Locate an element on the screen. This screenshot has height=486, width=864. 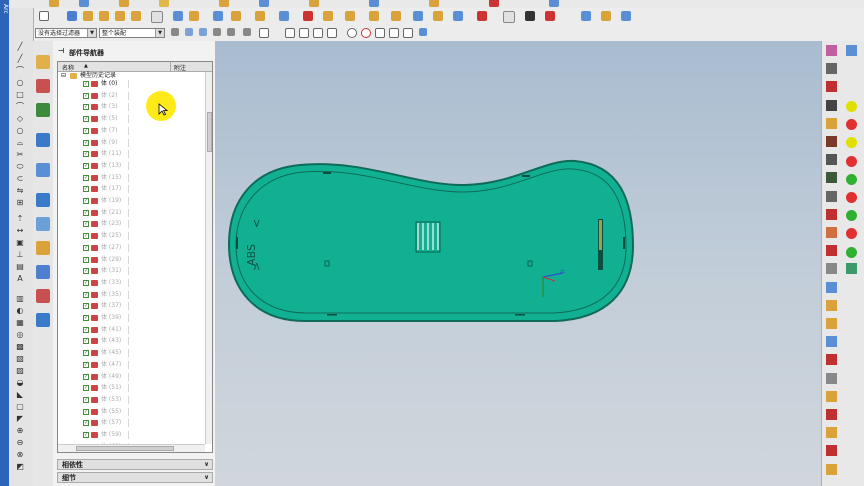
tree-row-body: ✓ 体 (53) is located at coordinates (131, 399).